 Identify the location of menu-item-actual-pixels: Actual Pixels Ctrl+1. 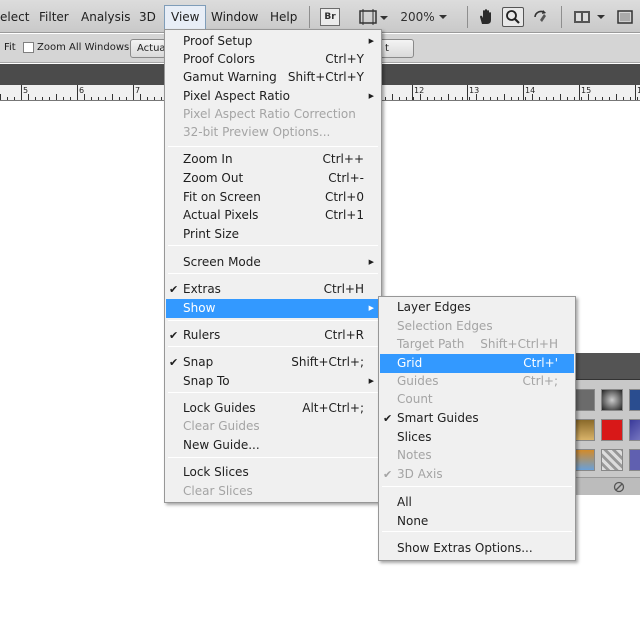
(273, 215).